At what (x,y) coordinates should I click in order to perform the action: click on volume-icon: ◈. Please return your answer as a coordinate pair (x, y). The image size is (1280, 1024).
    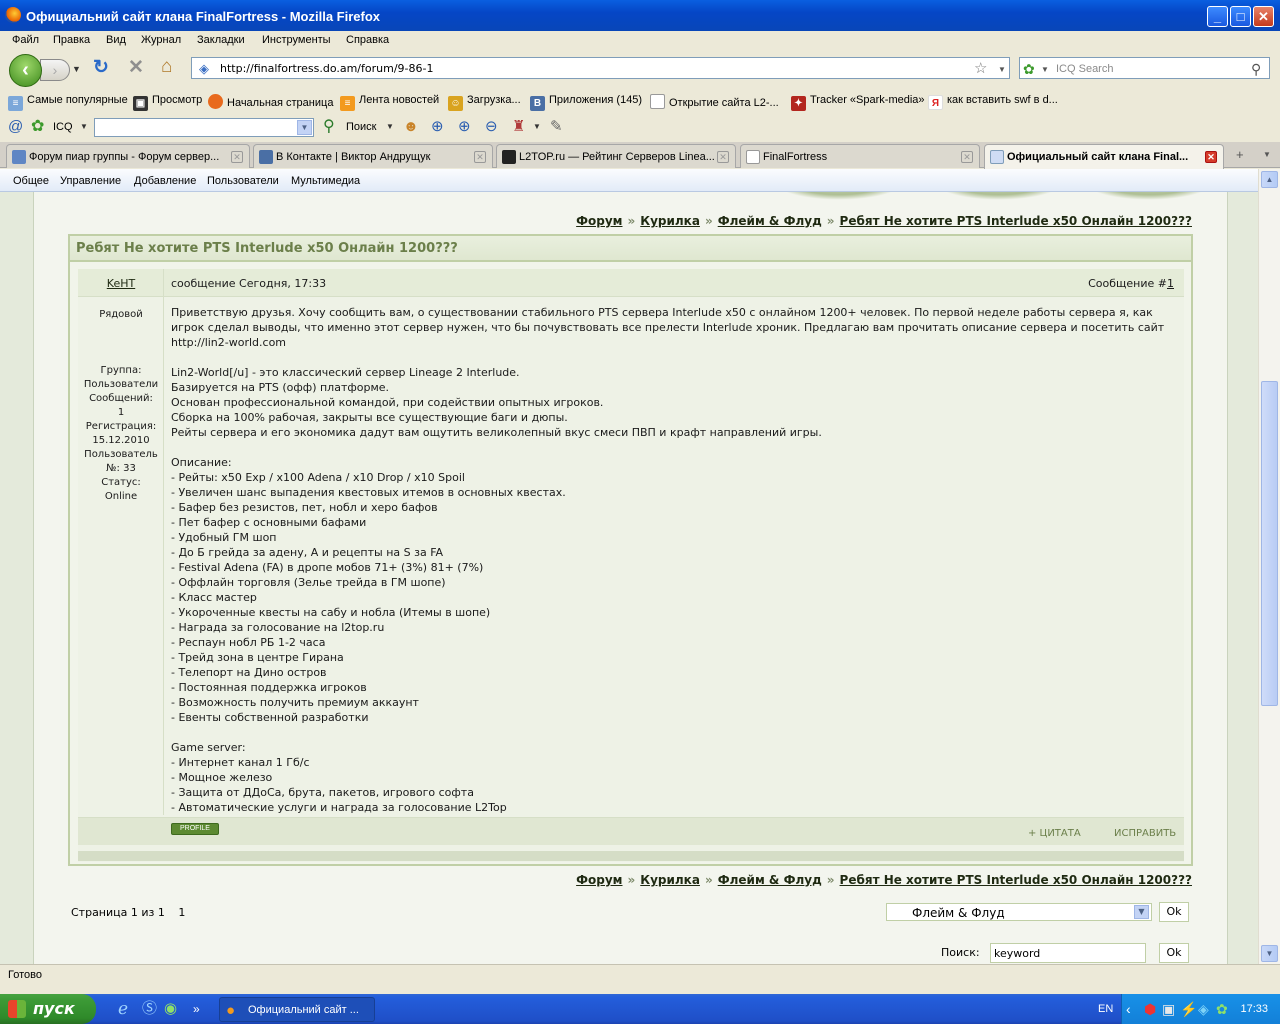
    Looking at the image, I should click on (1203, 1009).